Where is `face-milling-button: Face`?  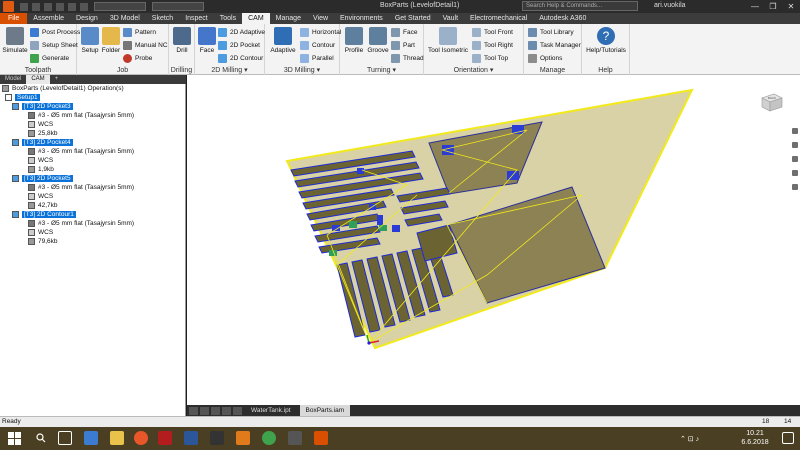 face-milling-button: Face is located at coordinates (207, 40).